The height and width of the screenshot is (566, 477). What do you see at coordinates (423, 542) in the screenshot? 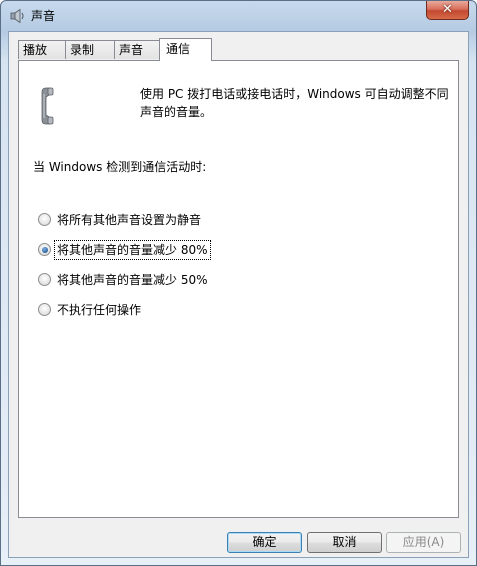
I see `apply-button: 应用(A)` at bounding box center [423, 542].